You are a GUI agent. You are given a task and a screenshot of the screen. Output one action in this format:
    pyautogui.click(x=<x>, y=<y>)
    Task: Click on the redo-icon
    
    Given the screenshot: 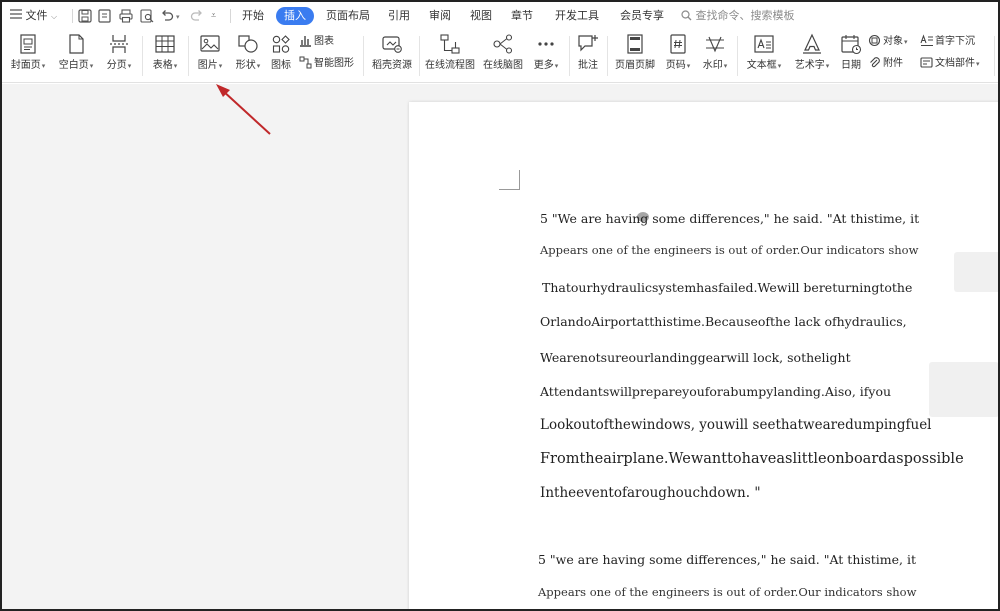 What is the action you would take?
    pyautogui.click(x=198, y=16)
    